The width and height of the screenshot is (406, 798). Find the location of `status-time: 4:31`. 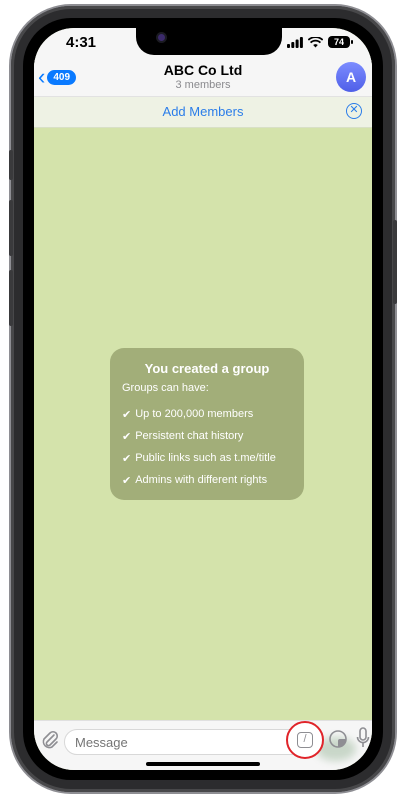

status-time: 4:31 is located at coordinates (81, 42).